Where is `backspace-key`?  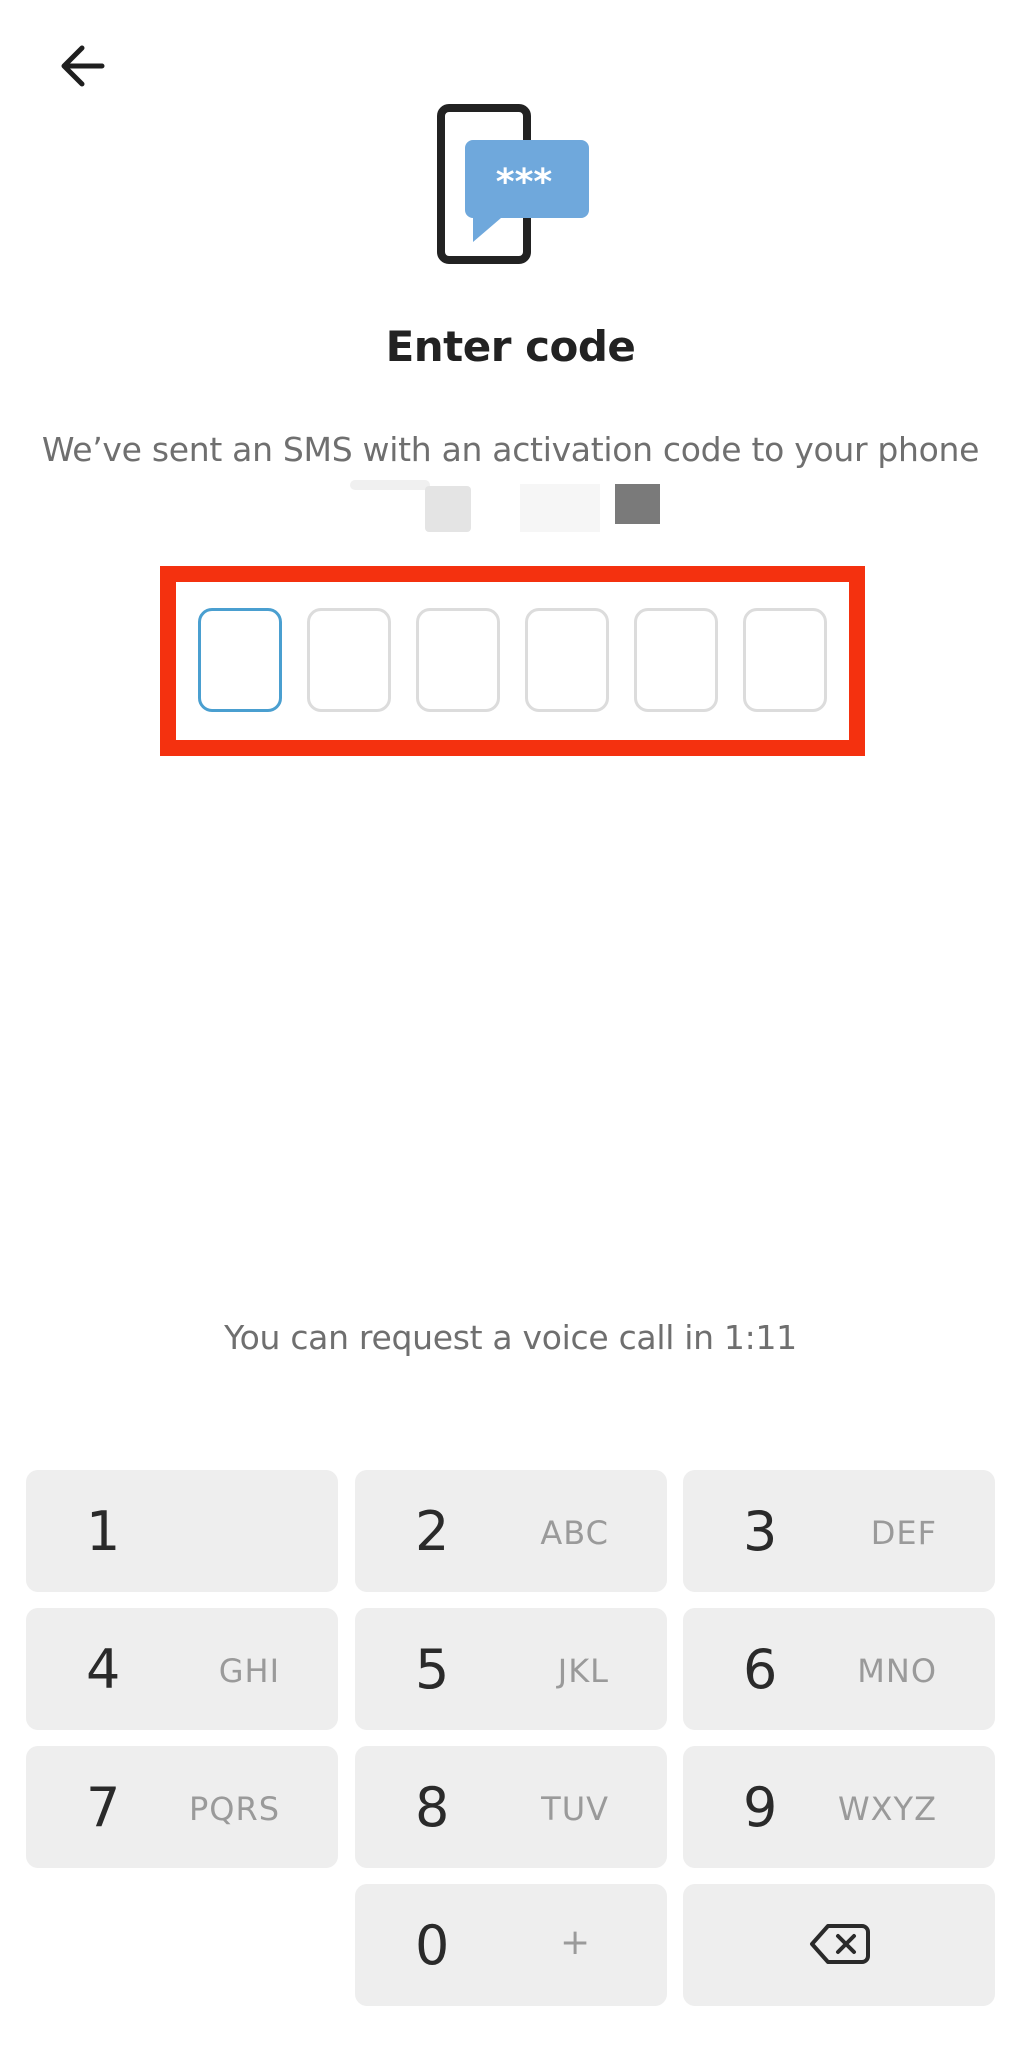 backspace-key is located at coordinates (839, 1945).